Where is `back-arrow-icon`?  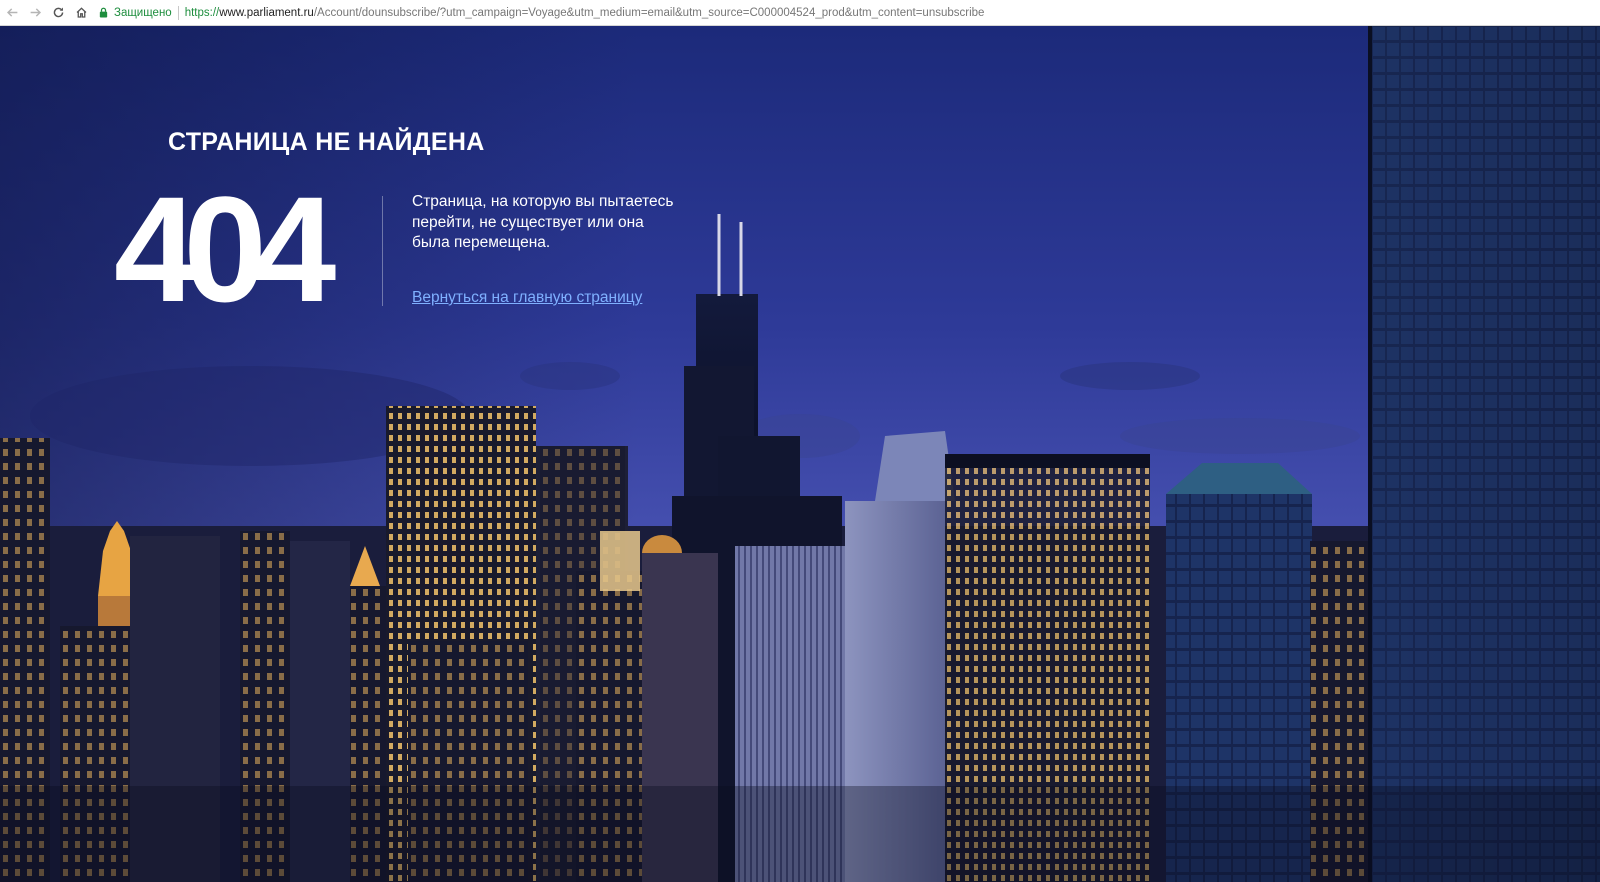
back-arrow-icon is located at coordinates (11, 12).